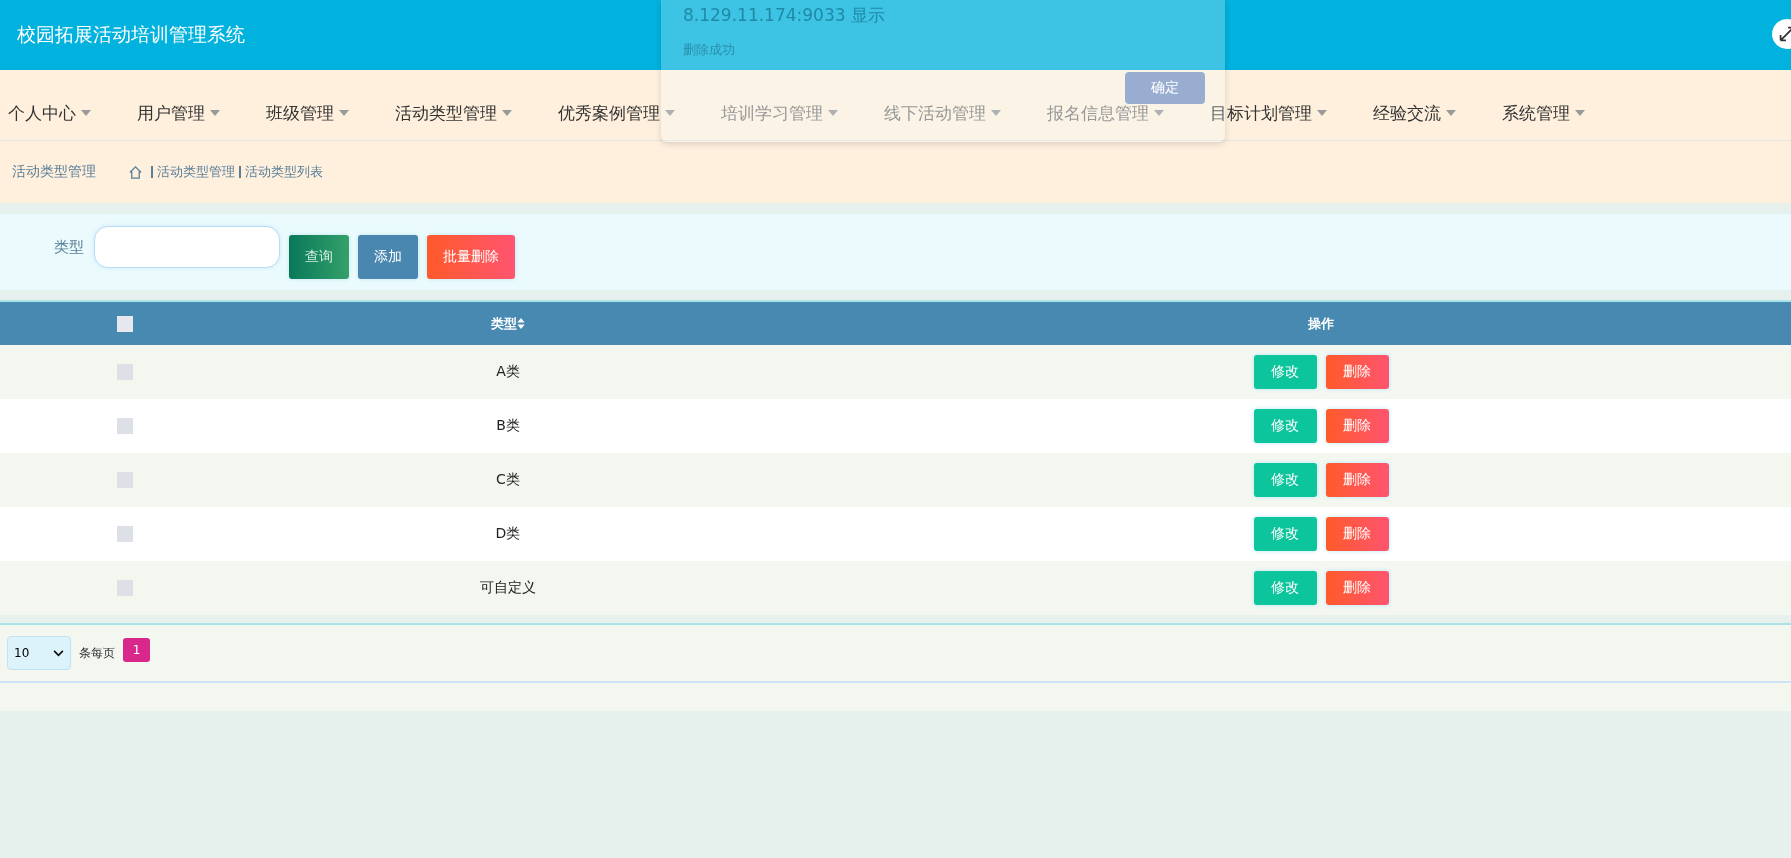 This screenshot has width=1791, height=858. I want to click on dialog-title: 8.129.11.174:9033 显示, so click(784, 15).